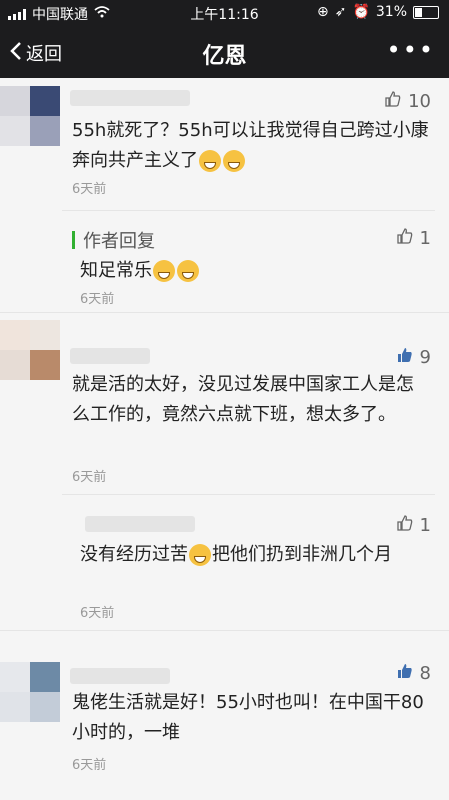  I want to click on more-button: •••, so click(411, 50).